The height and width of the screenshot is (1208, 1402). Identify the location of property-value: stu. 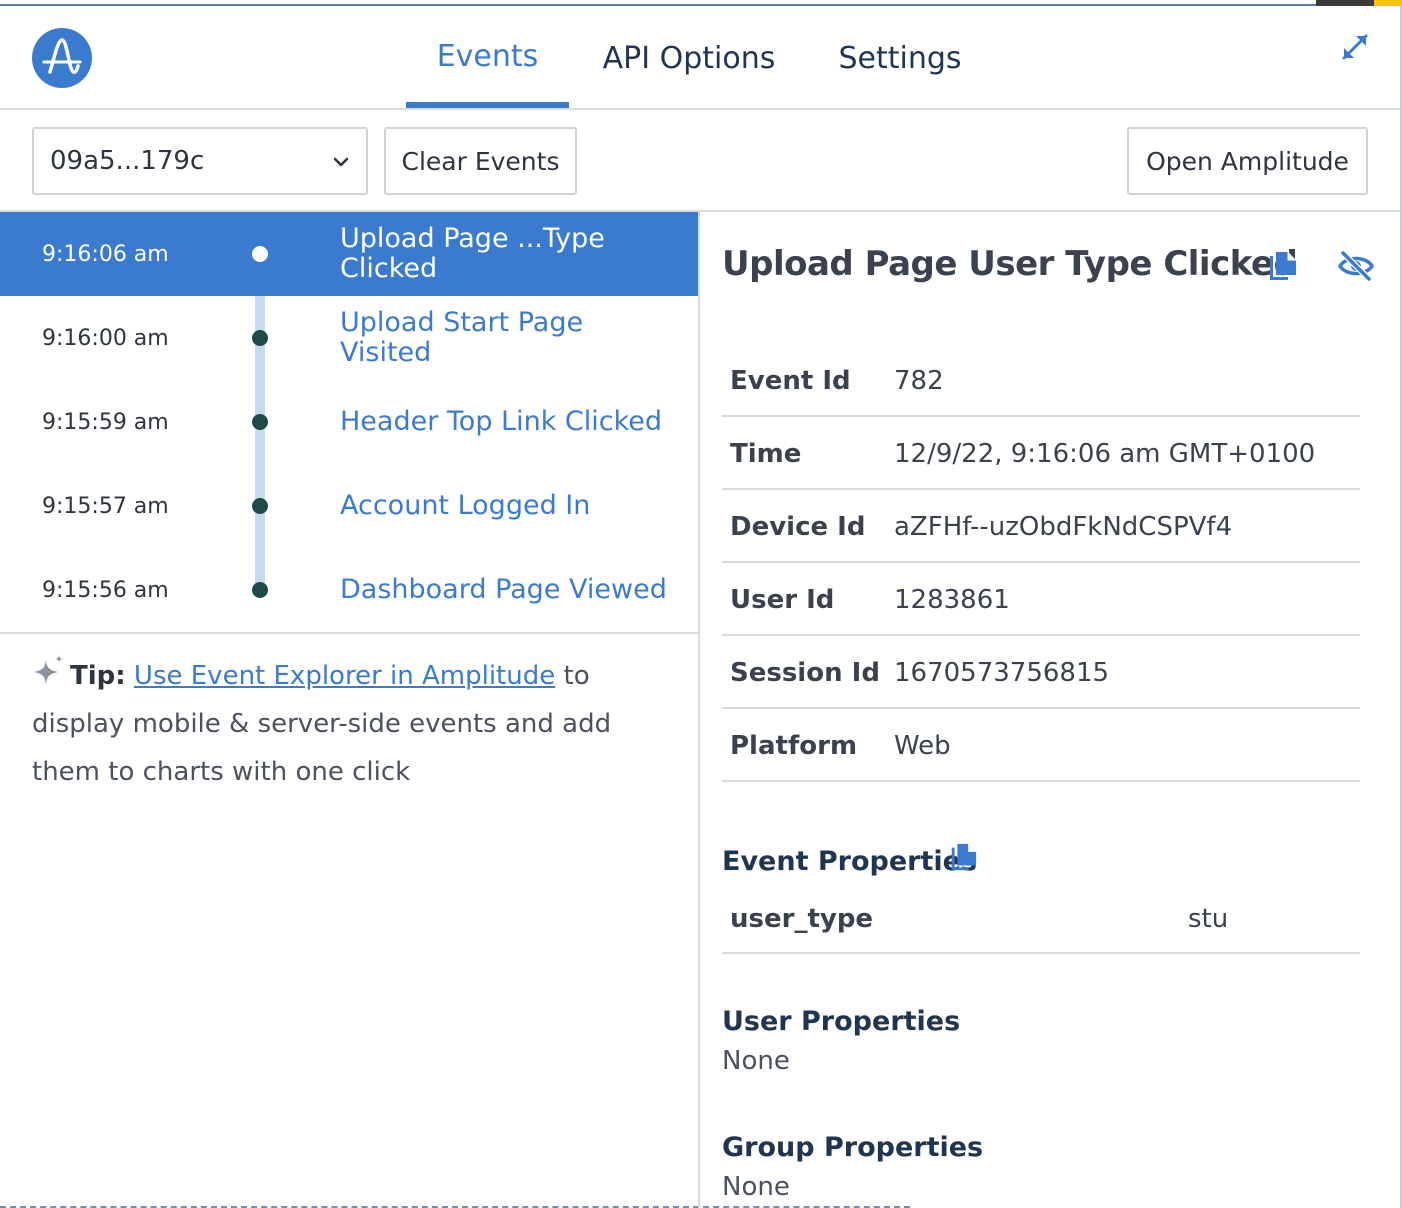
(1208, 919).